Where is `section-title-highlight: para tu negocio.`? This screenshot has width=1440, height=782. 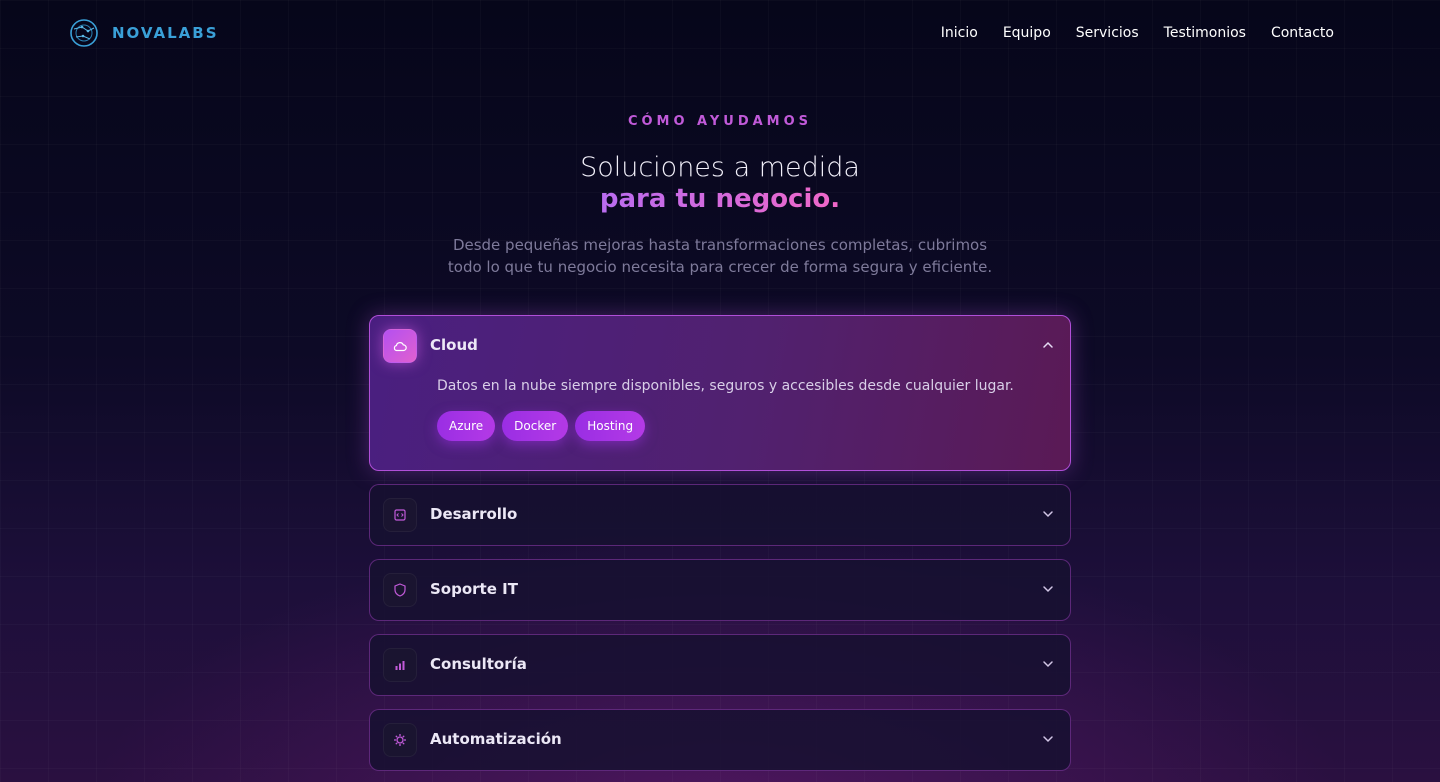
section-title-highlight: para tu negocio. is located at coordinates (720, 199).